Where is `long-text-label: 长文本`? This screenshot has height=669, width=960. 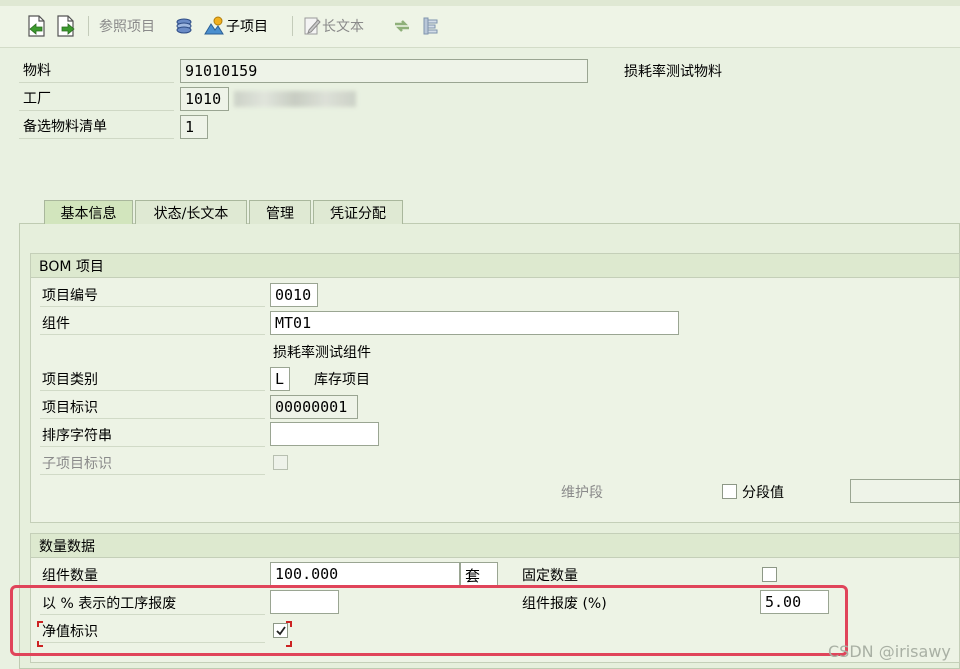 long-text-label: 长文本 is located at coordinates (343, 27).